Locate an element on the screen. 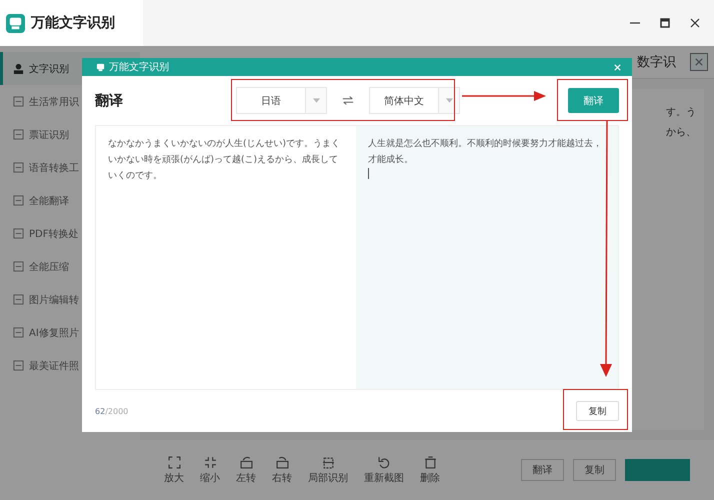 This screenshot has width=714, height=500. rotate-right-icon is located at coordinates (282, 462).